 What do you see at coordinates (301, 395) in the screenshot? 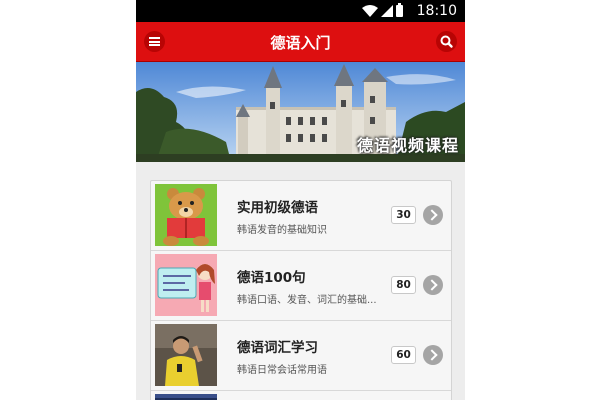
I see `course-item` at bounding box center [301, 395].